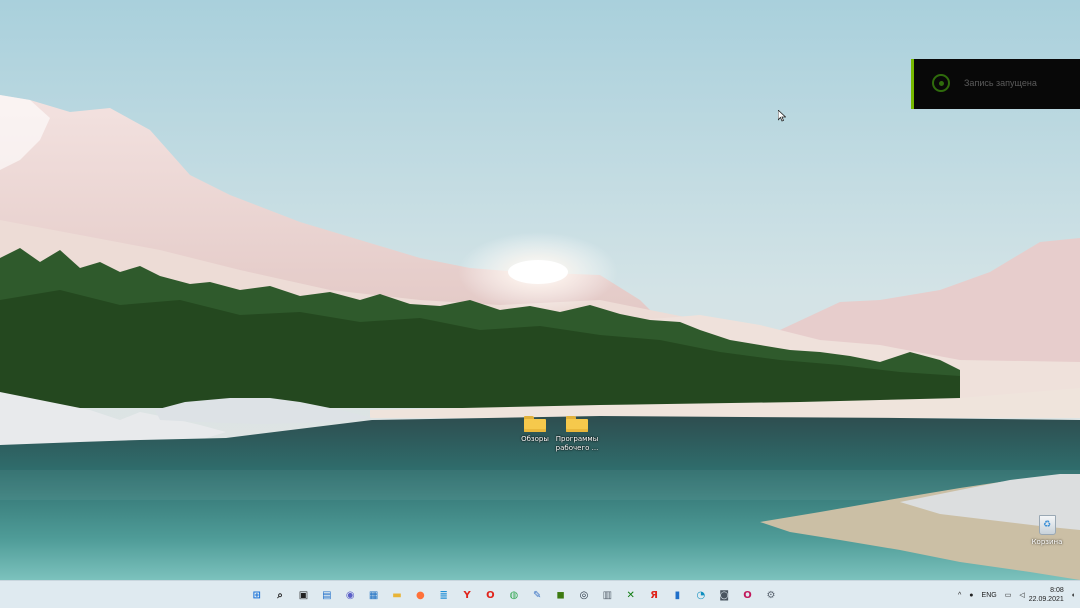 This screenshot has width=1080, height=609. Describe the element at coordinates (971, 595) in the screenshot. I see `microphone-icon: ●` at that location.